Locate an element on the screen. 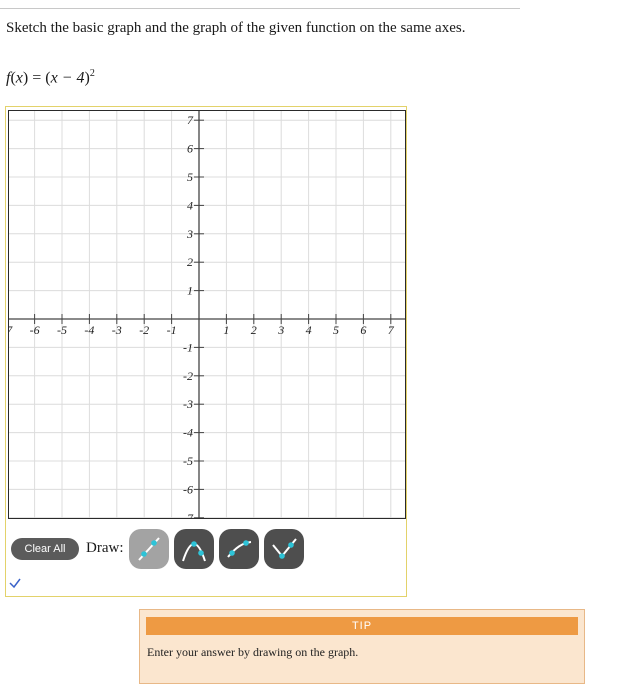  absolute-value-tool-button is located at coordinates (284, 549).